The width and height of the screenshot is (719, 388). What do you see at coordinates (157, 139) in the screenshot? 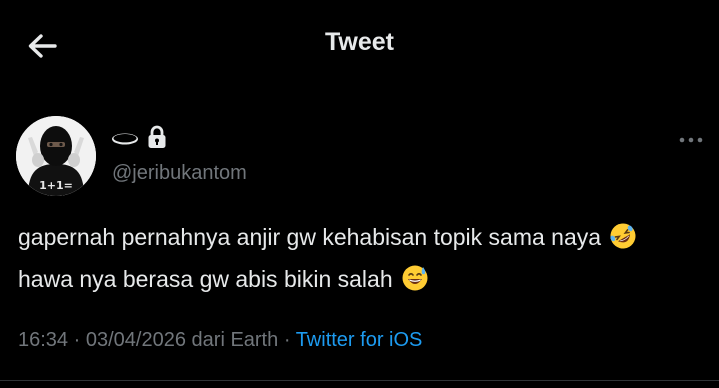
I see `lock-icon` at bounding box center [157, 139].